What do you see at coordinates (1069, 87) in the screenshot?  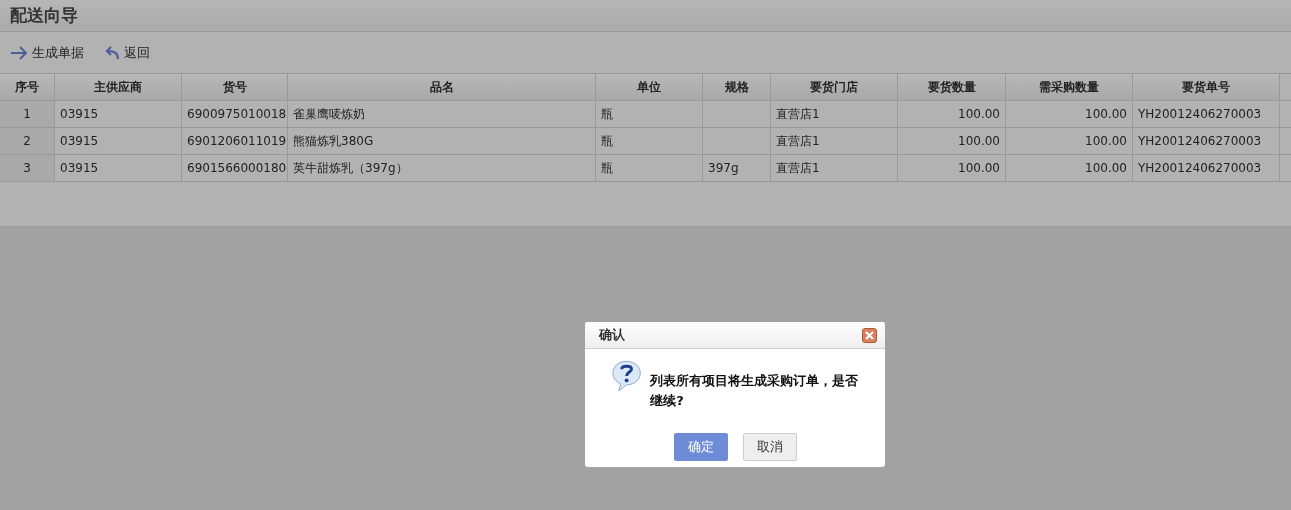 I see `column-header: 需采购数量` at bounding box center [1069, 87].